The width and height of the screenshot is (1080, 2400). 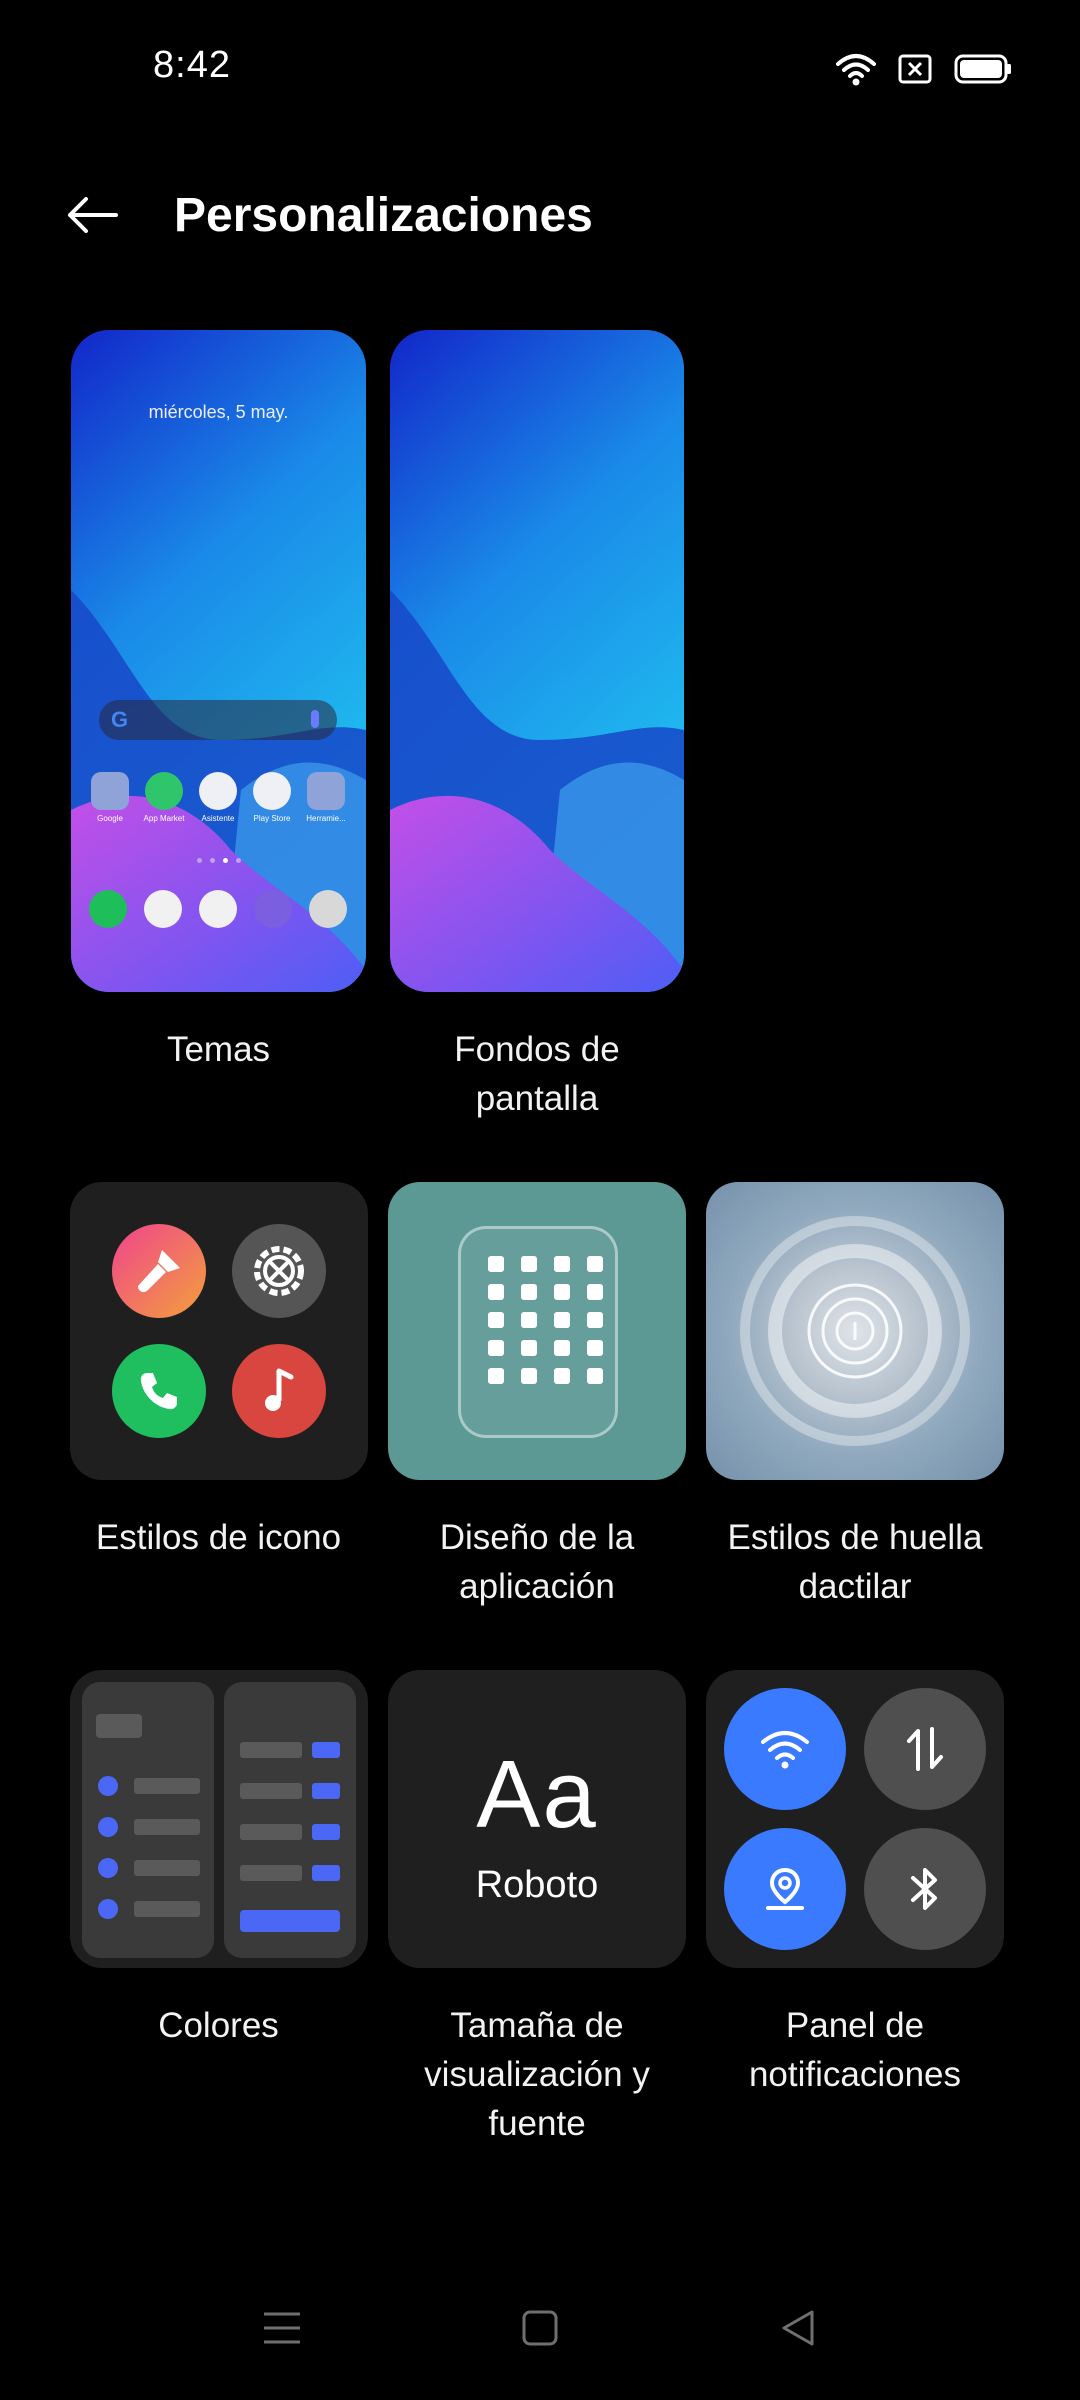 What do you see at coordinates (218, 412) in the screenshot?
I see `preview-date: miércoles, 5 may.` at bounding box center [218, 412].